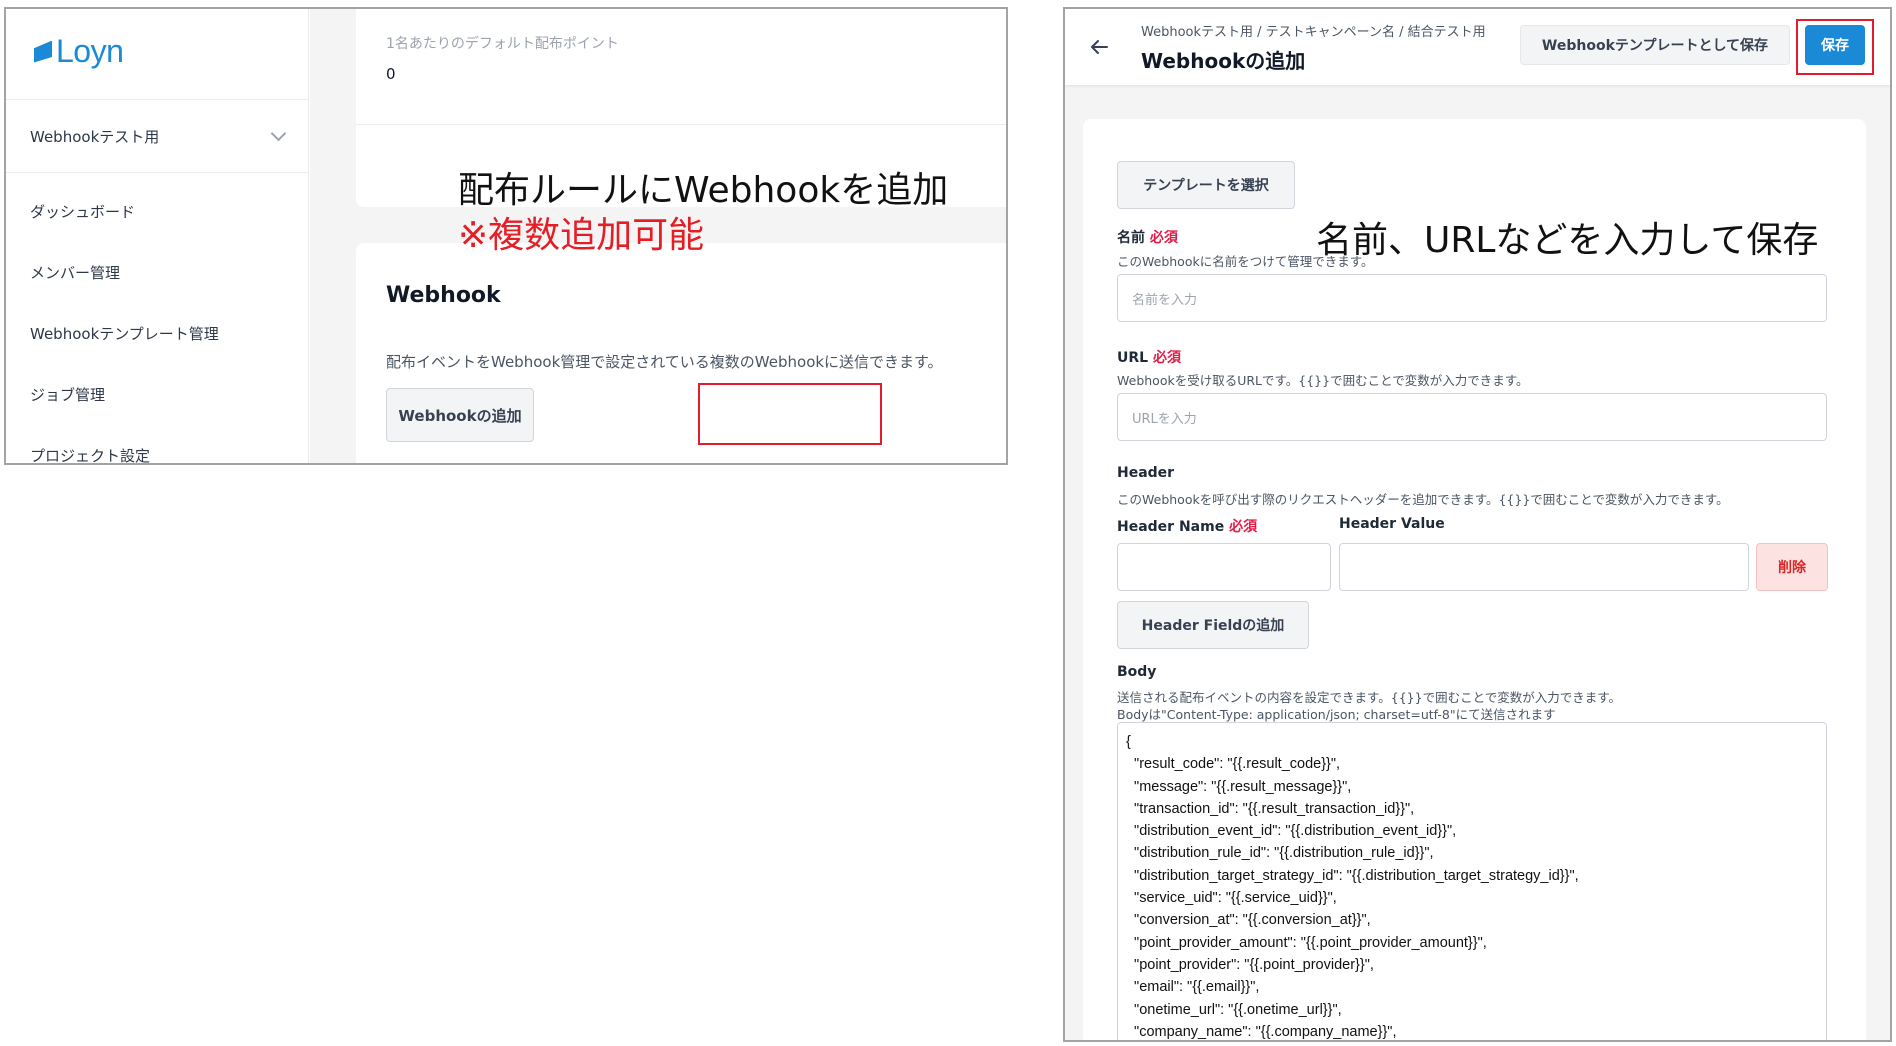 Image resolution: width=1896 pixels, height=1046 pixels. What do you see at coordinates (1147, 237) in the screenshot?
I see `name-label-row: 名前 必須` at bounding box center [1147, 237].